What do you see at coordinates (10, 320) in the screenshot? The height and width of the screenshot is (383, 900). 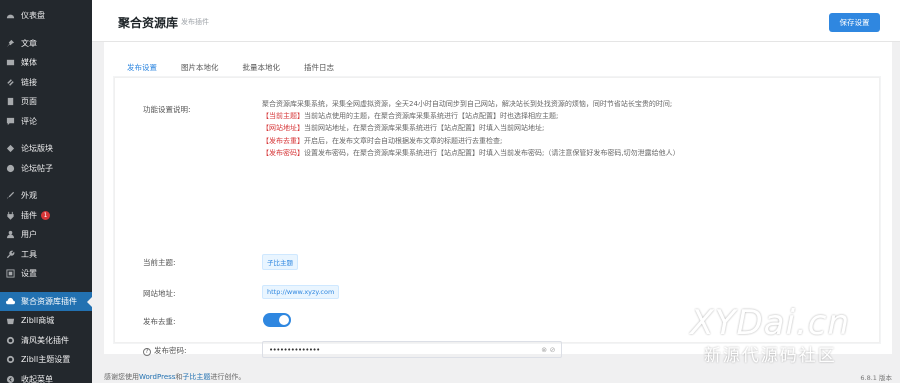 I see `shop-icon` at bounding box center [10, 320].